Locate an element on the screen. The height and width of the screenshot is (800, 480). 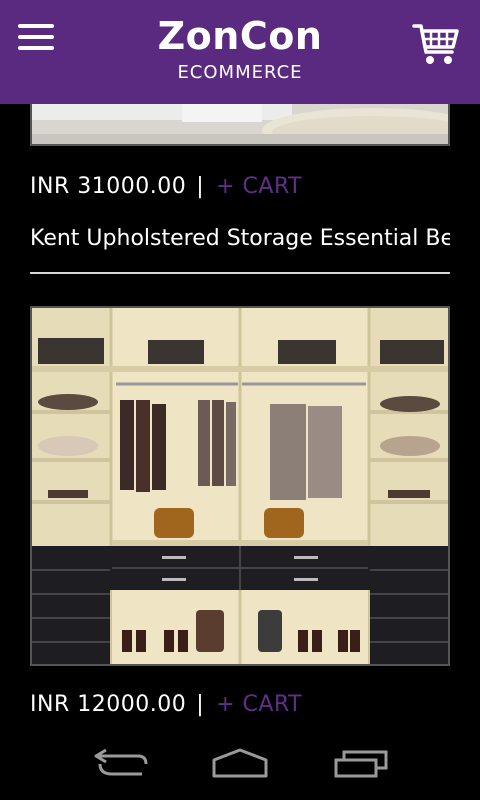
brand-subtitle: ECOMMERCE is located at coordinates (240, 72).